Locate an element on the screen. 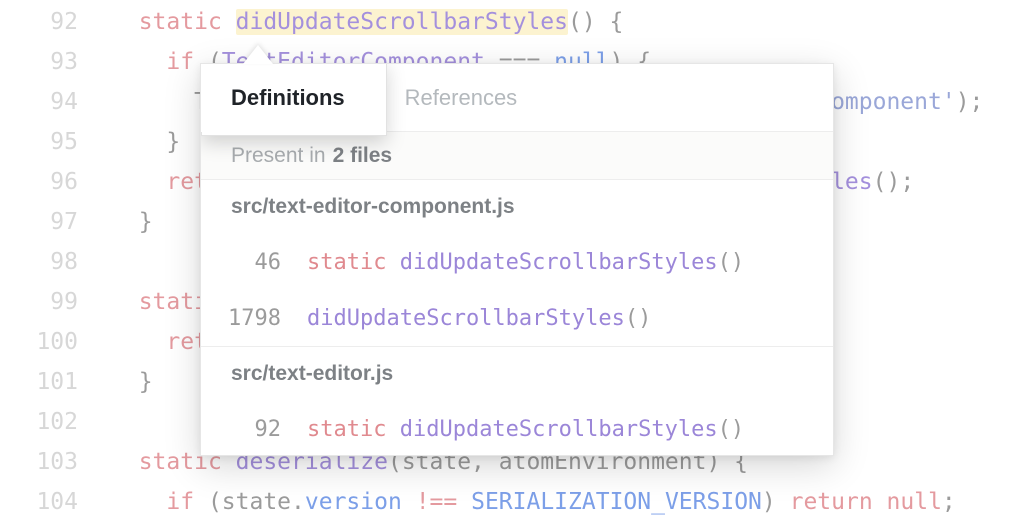 The image size is (1010, 526). code-token: if is located at coordinates (187, 502).